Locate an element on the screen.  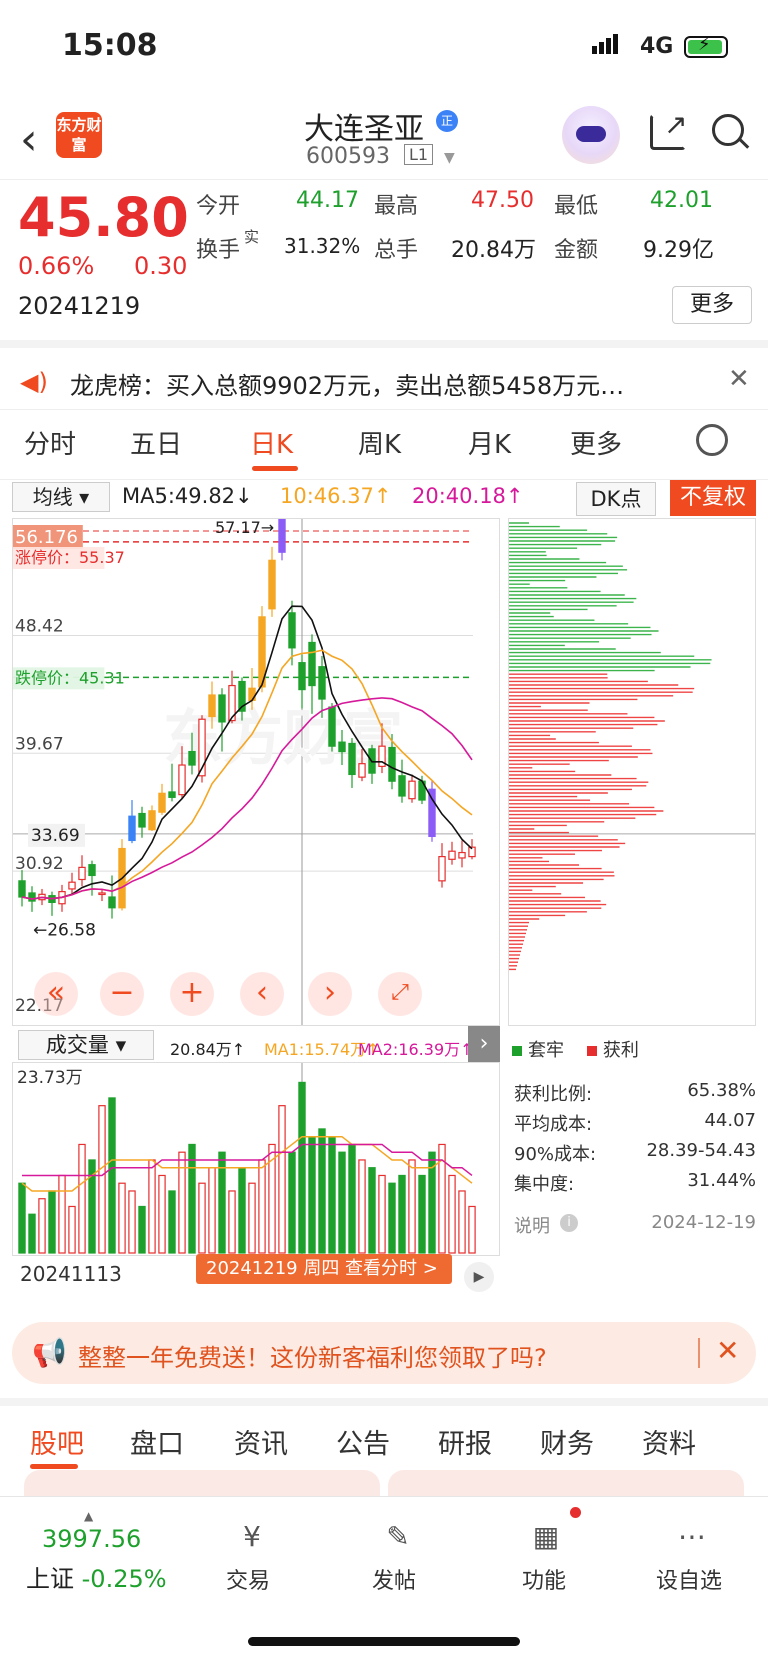
nav-post: 发帖 is located at coordinates (394, 1579).